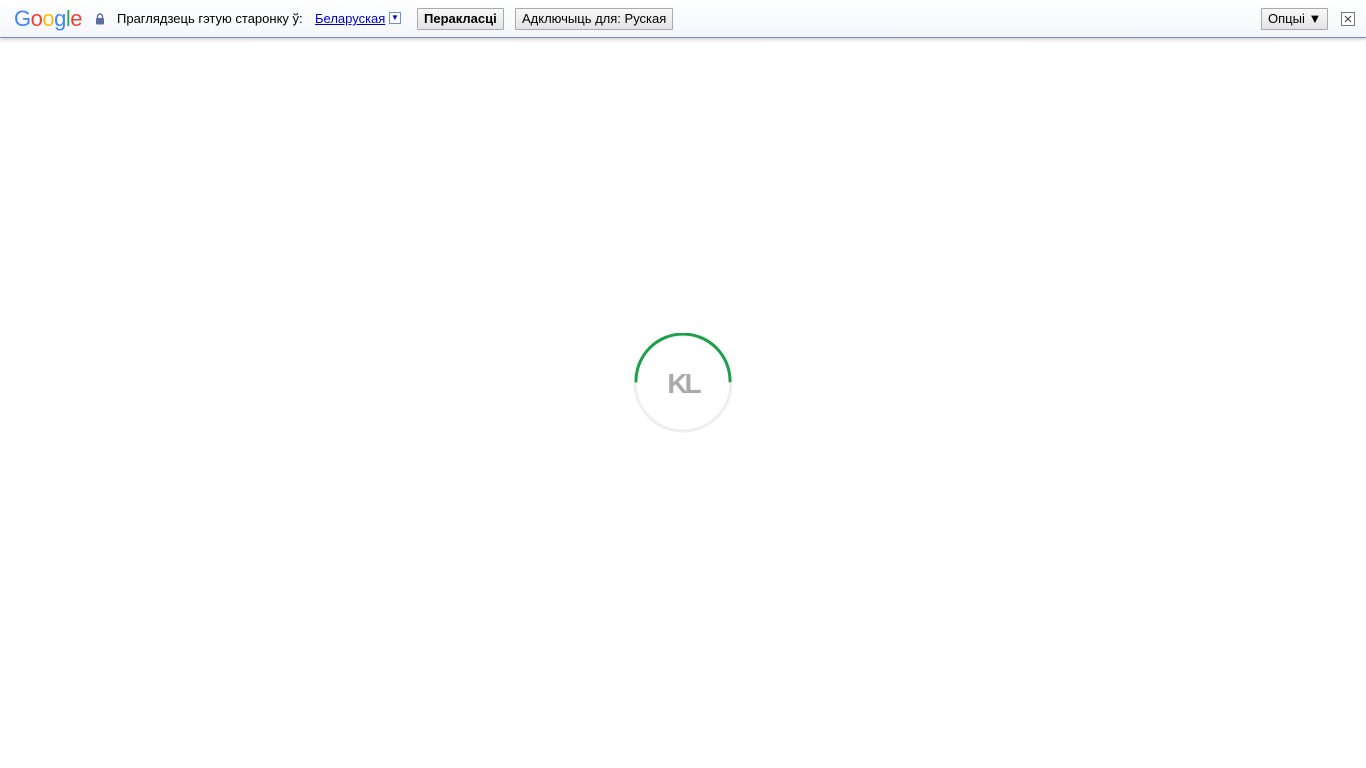  I want to click on translate-prompt: Праглядзець гэтую старонку ў:, so click(210, 18).